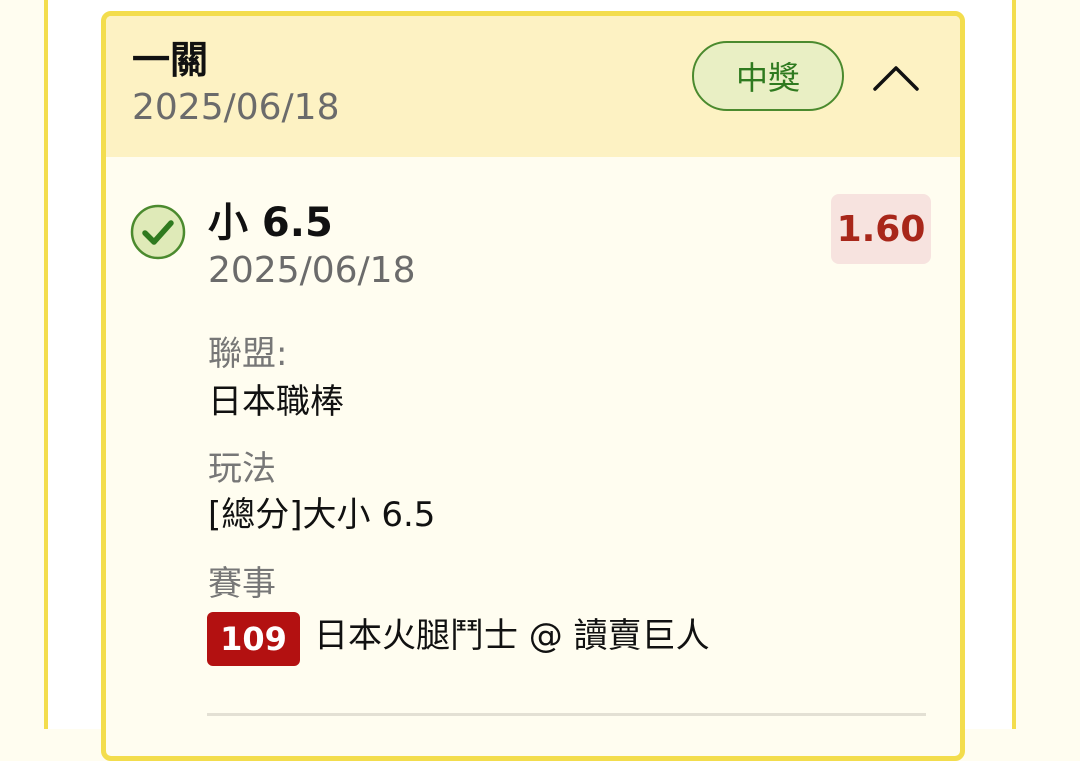 Image resolution: width=1080 pixels, height=761 pixels. Describe the element at coordinates (242, 584) in the screenshot. I see `event-label: 賽事` at that location.